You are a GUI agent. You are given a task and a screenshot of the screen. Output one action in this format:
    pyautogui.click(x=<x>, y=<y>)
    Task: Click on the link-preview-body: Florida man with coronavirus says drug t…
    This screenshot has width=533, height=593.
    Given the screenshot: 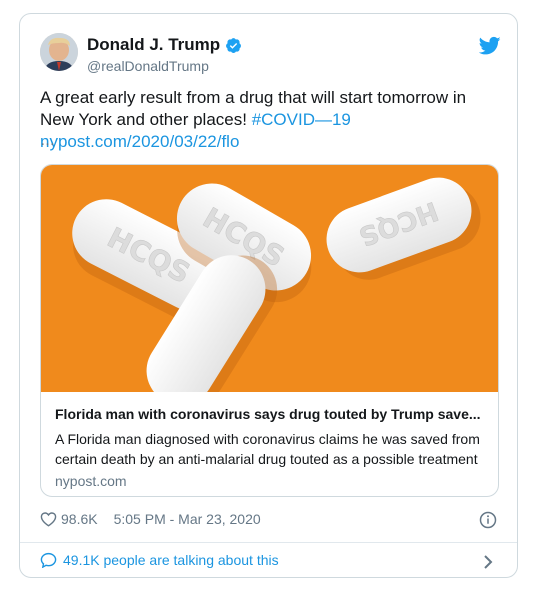 What is the action you would take?
    pyautogui.click(x=269, y=440)
    